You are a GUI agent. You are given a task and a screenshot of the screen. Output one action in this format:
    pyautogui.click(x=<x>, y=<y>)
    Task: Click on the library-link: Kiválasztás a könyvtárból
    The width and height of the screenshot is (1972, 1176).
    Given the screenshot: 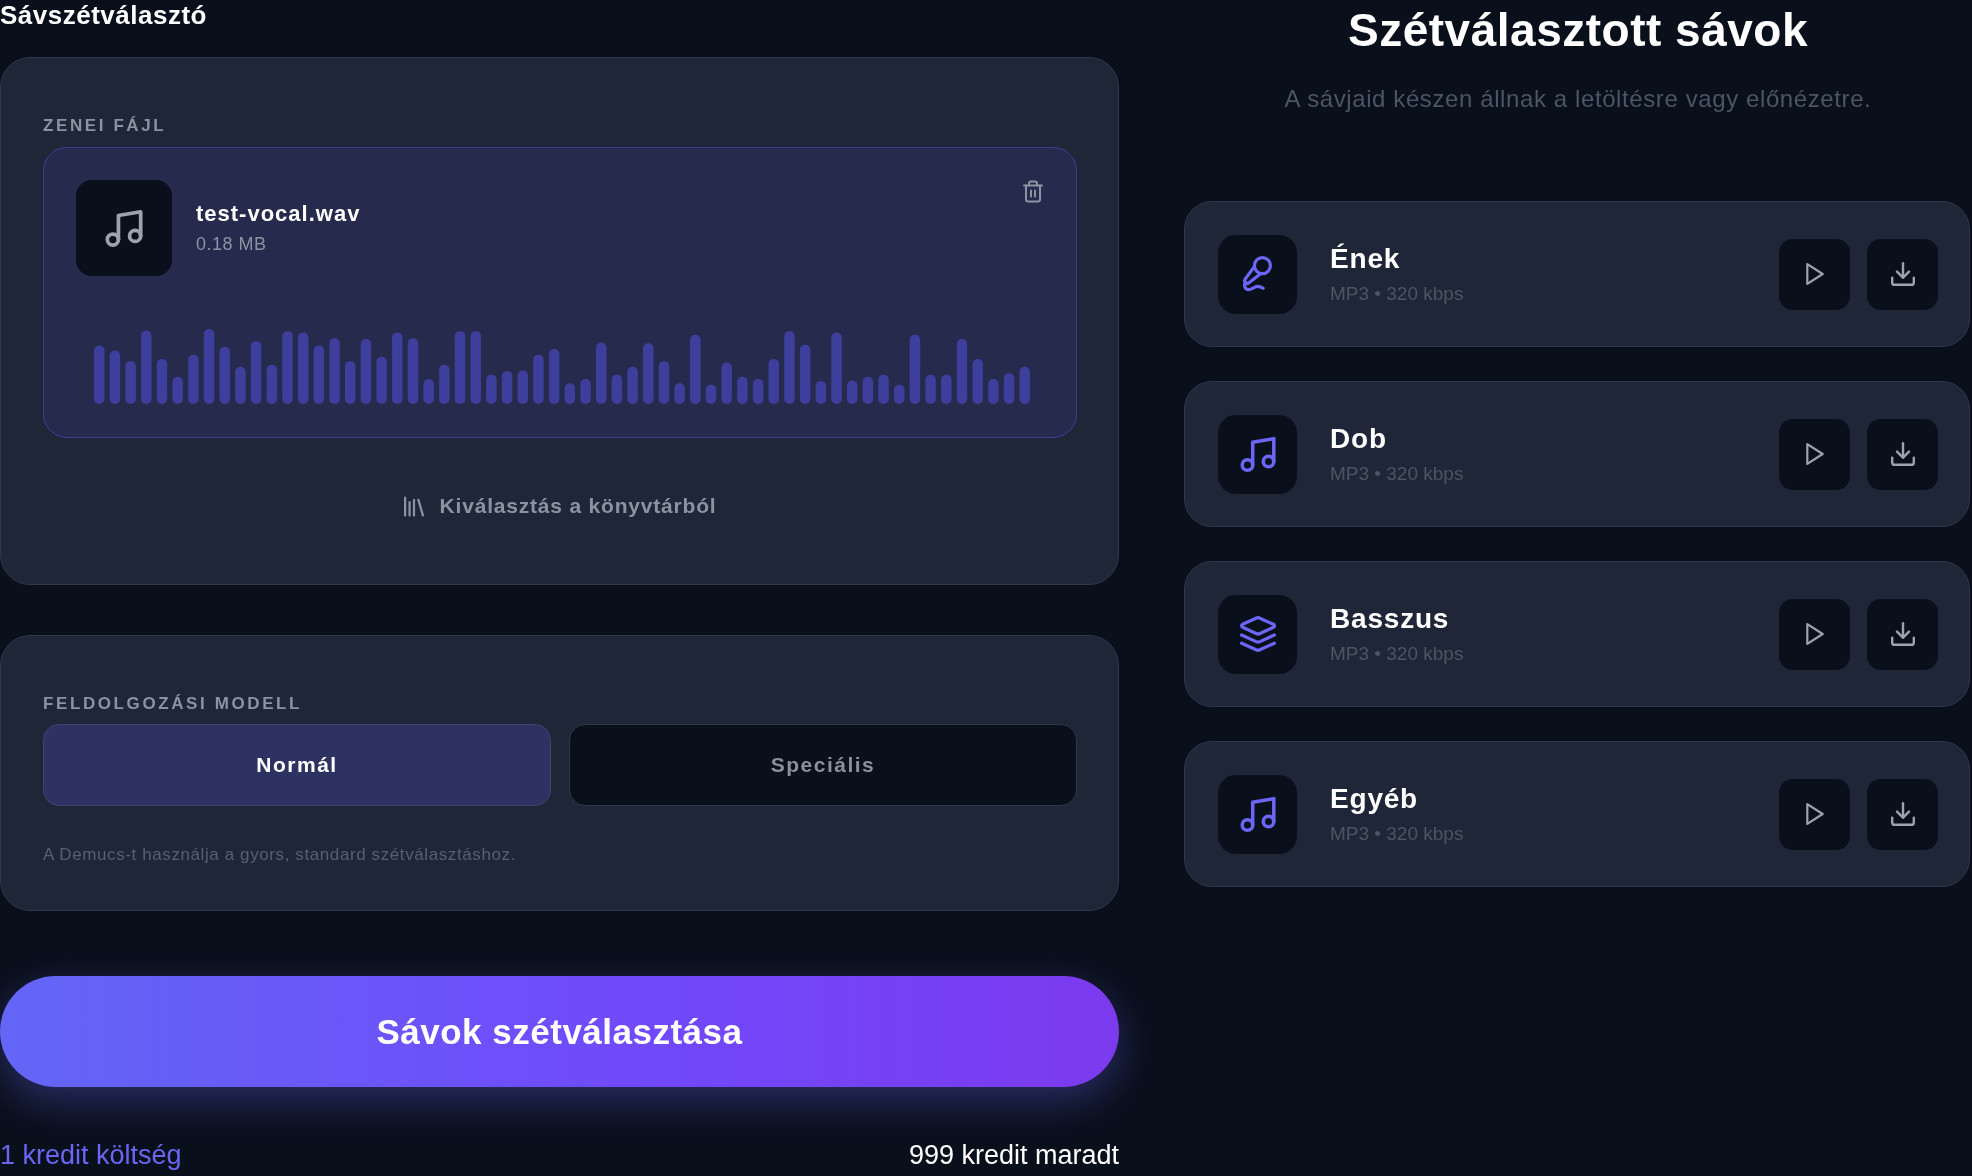 What is the action you would take?
    pyautogui.click(x=560, y=506)
    